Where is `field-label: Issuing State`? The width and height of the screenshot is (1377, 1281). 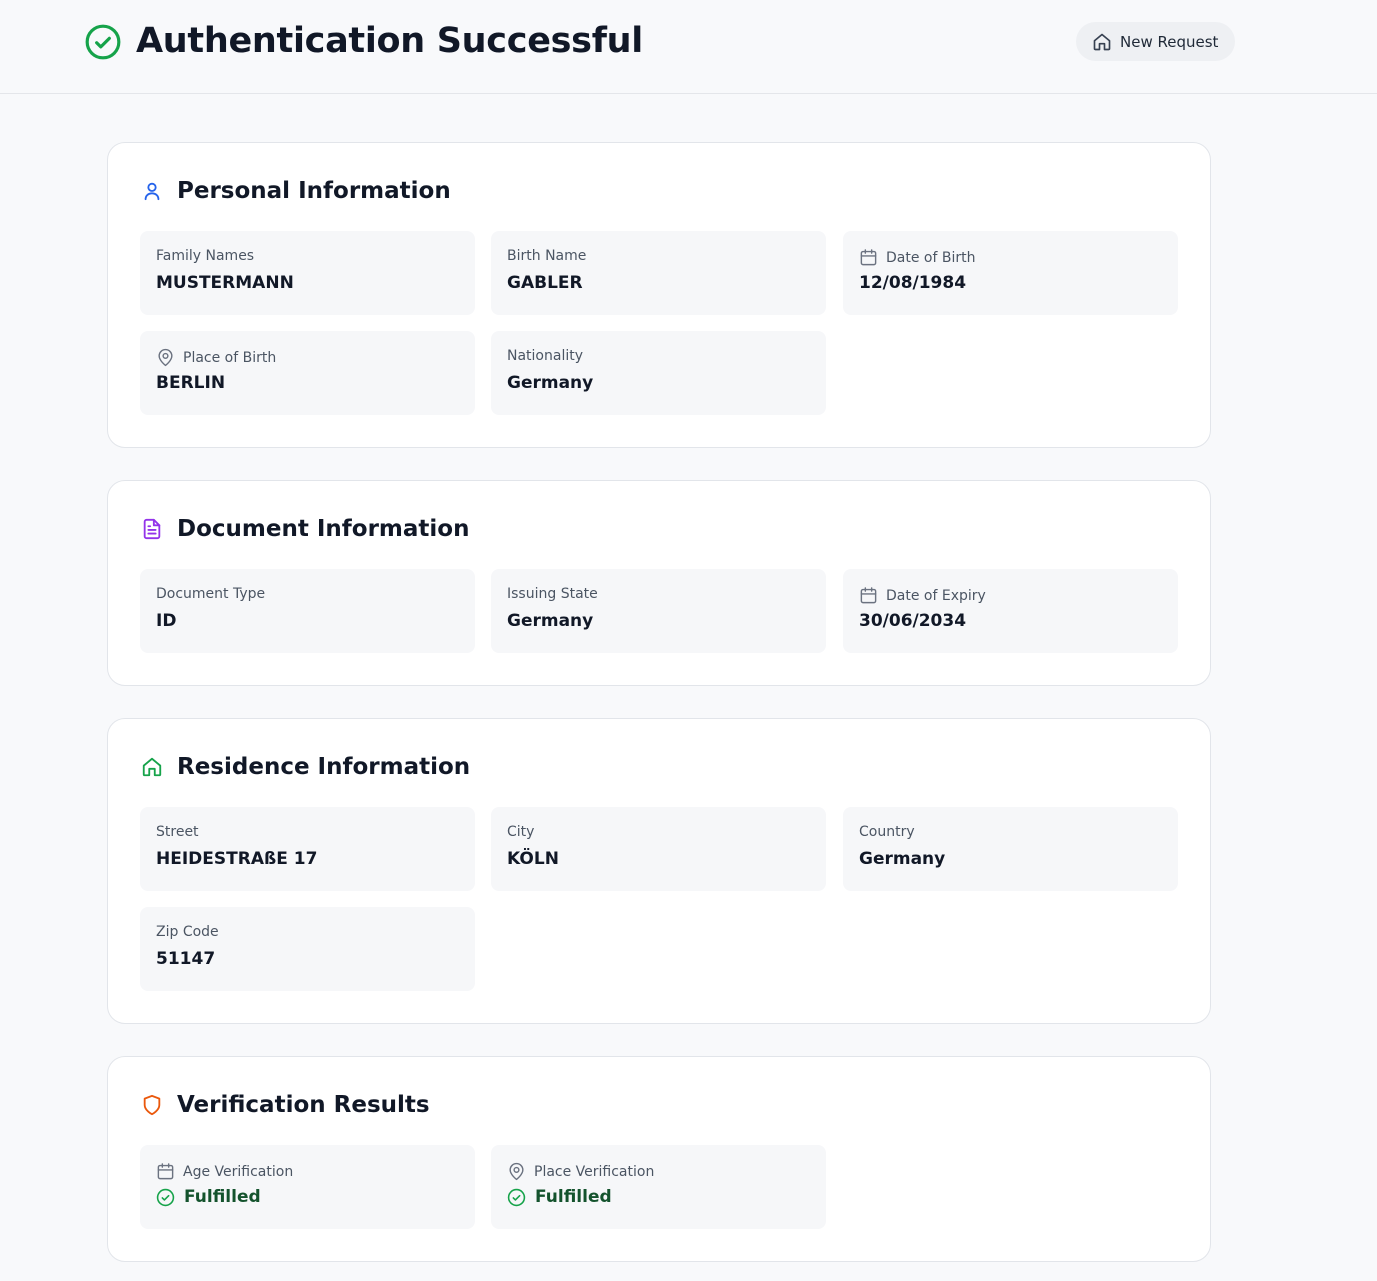
field-label: Issuing State is located at coordinates (552, 594).